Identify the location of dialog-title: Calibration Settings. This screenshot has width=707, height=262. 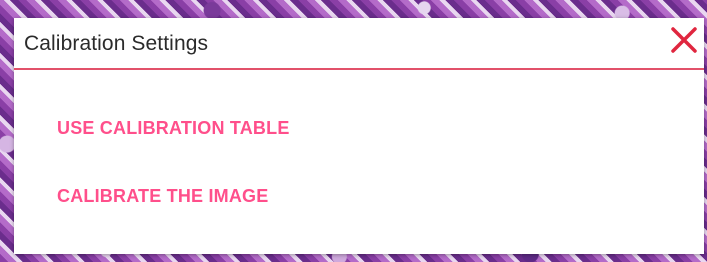
(116, 43).